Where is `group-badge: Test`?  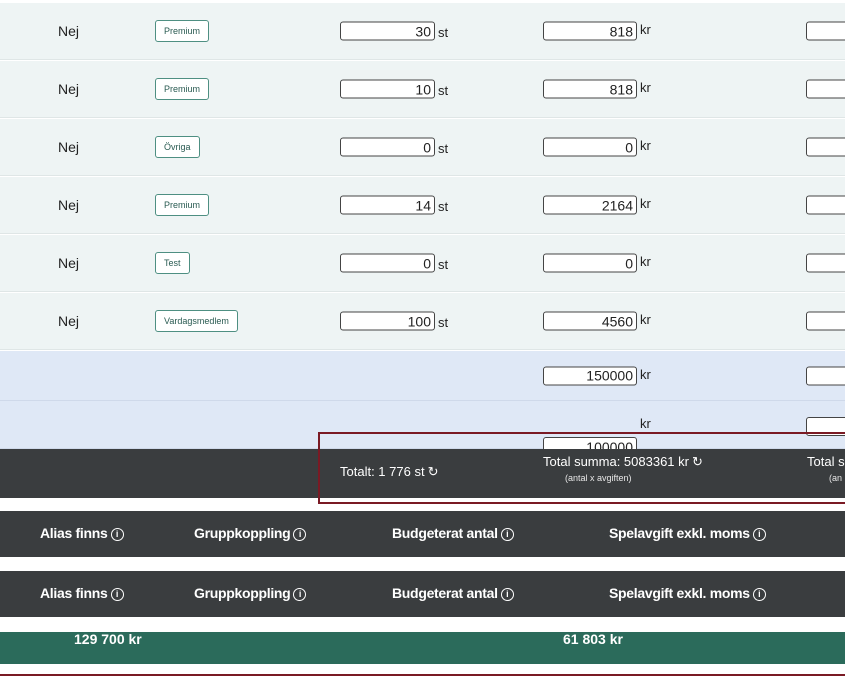
group-badge: Test is located at coordinates (172, 263).